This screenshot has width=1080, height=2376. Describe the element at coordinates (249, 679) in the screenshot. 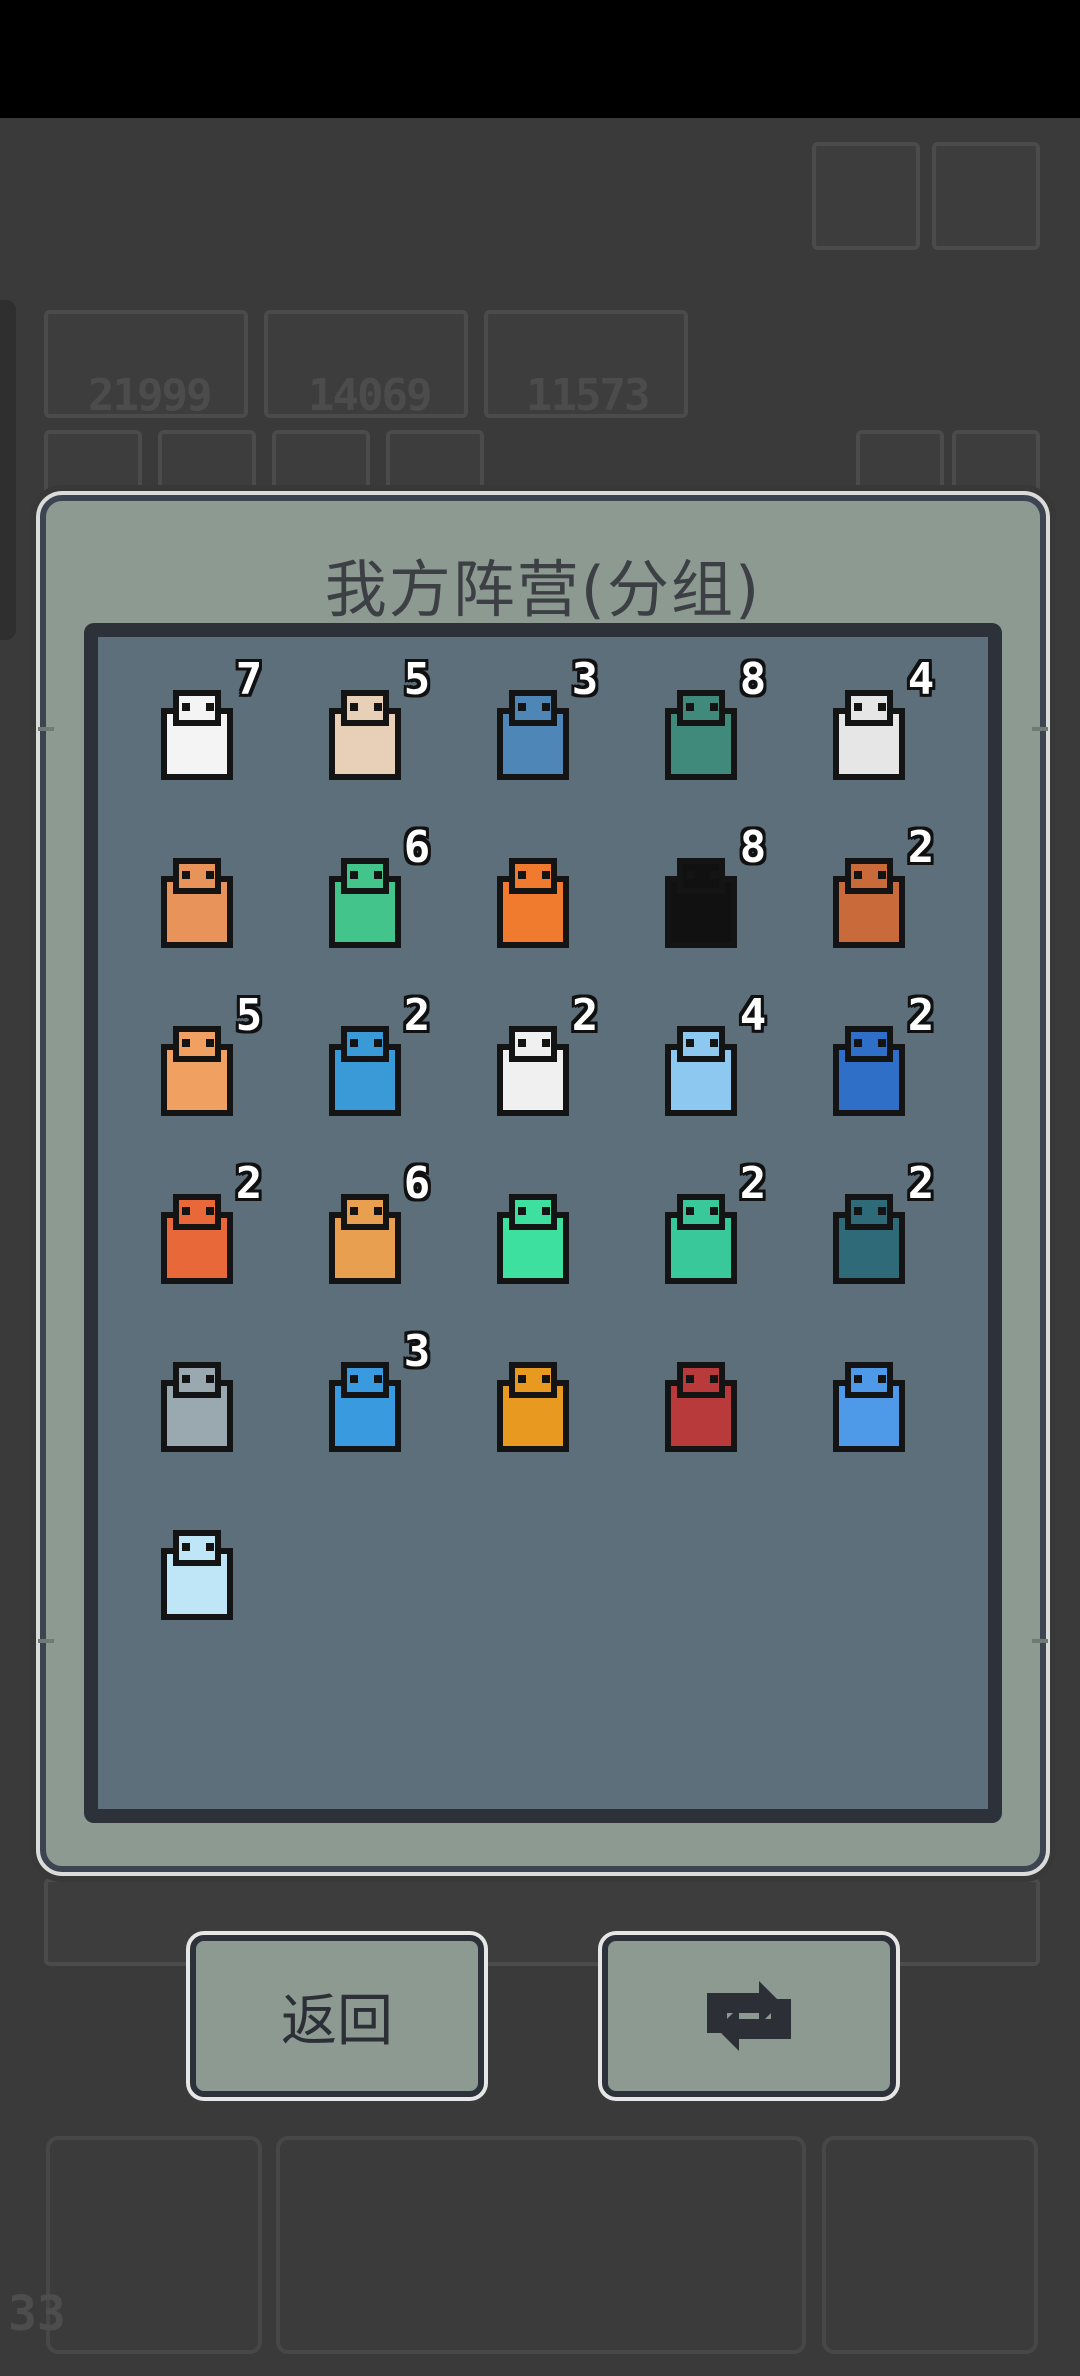

I see `unit-count-badge: 7` at that location.